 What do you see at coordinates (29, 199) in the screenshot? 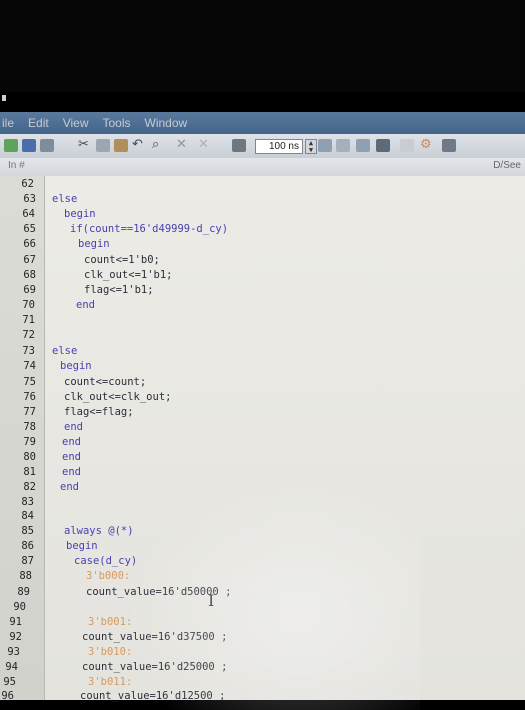
I see `line-number: 63` at bounding box center [29, 199].